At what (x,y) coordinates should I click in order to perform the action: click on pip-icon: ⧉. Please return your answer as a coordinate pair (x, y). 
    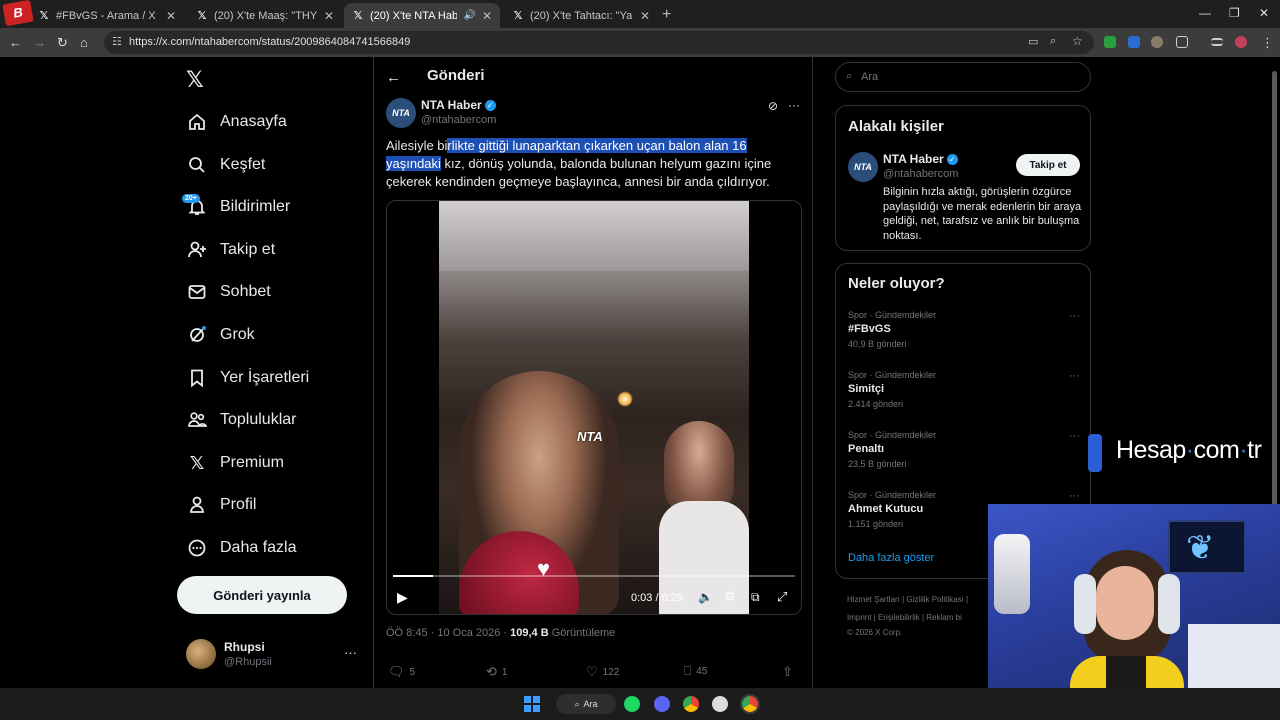
    Looking at the image, I should click on (755, 597).